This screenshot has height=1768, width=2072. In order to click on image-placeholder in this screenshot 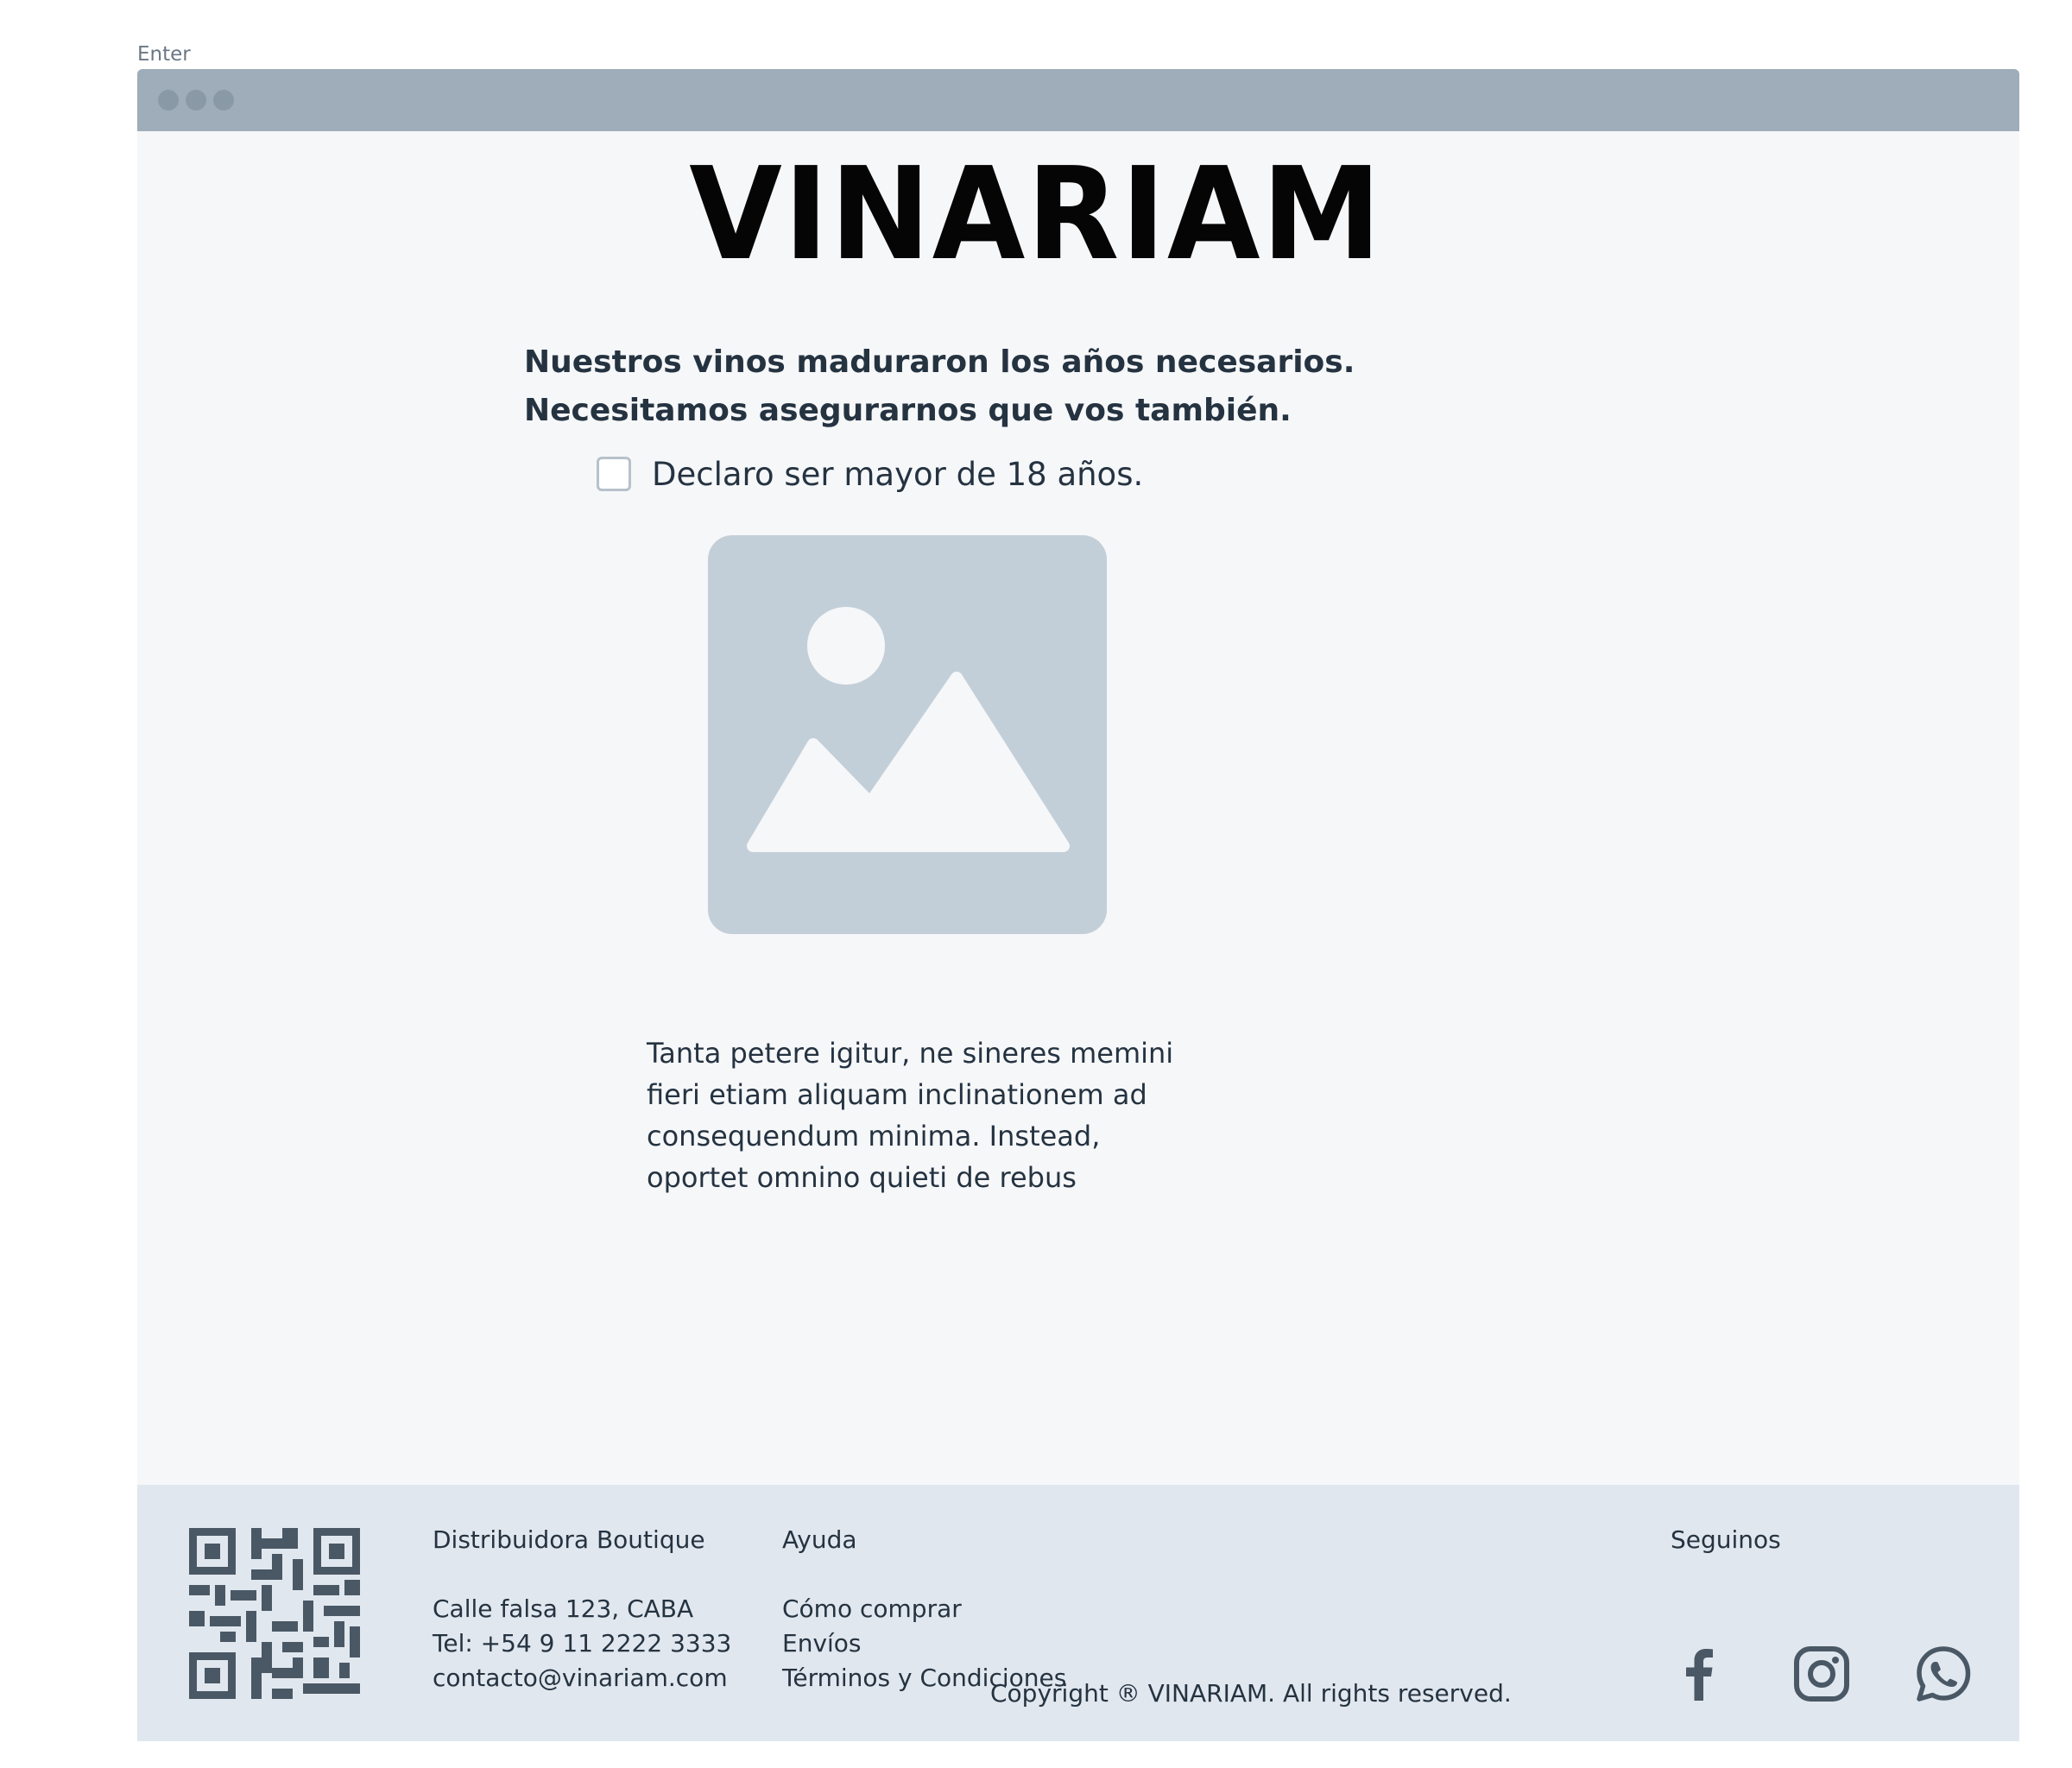, I will do `click(907, 734)`.